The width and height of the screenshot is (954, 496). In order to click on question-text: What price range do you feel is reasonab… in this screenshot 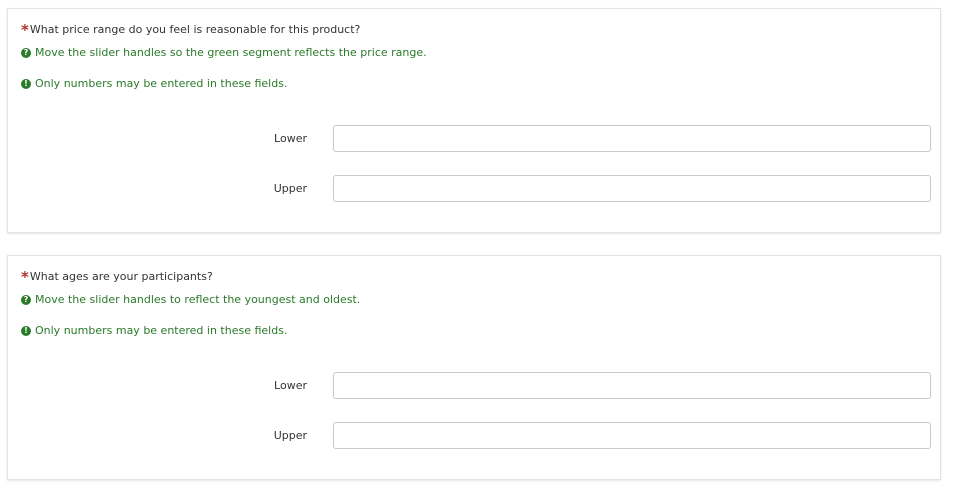, I will do `click(195, 29)`.